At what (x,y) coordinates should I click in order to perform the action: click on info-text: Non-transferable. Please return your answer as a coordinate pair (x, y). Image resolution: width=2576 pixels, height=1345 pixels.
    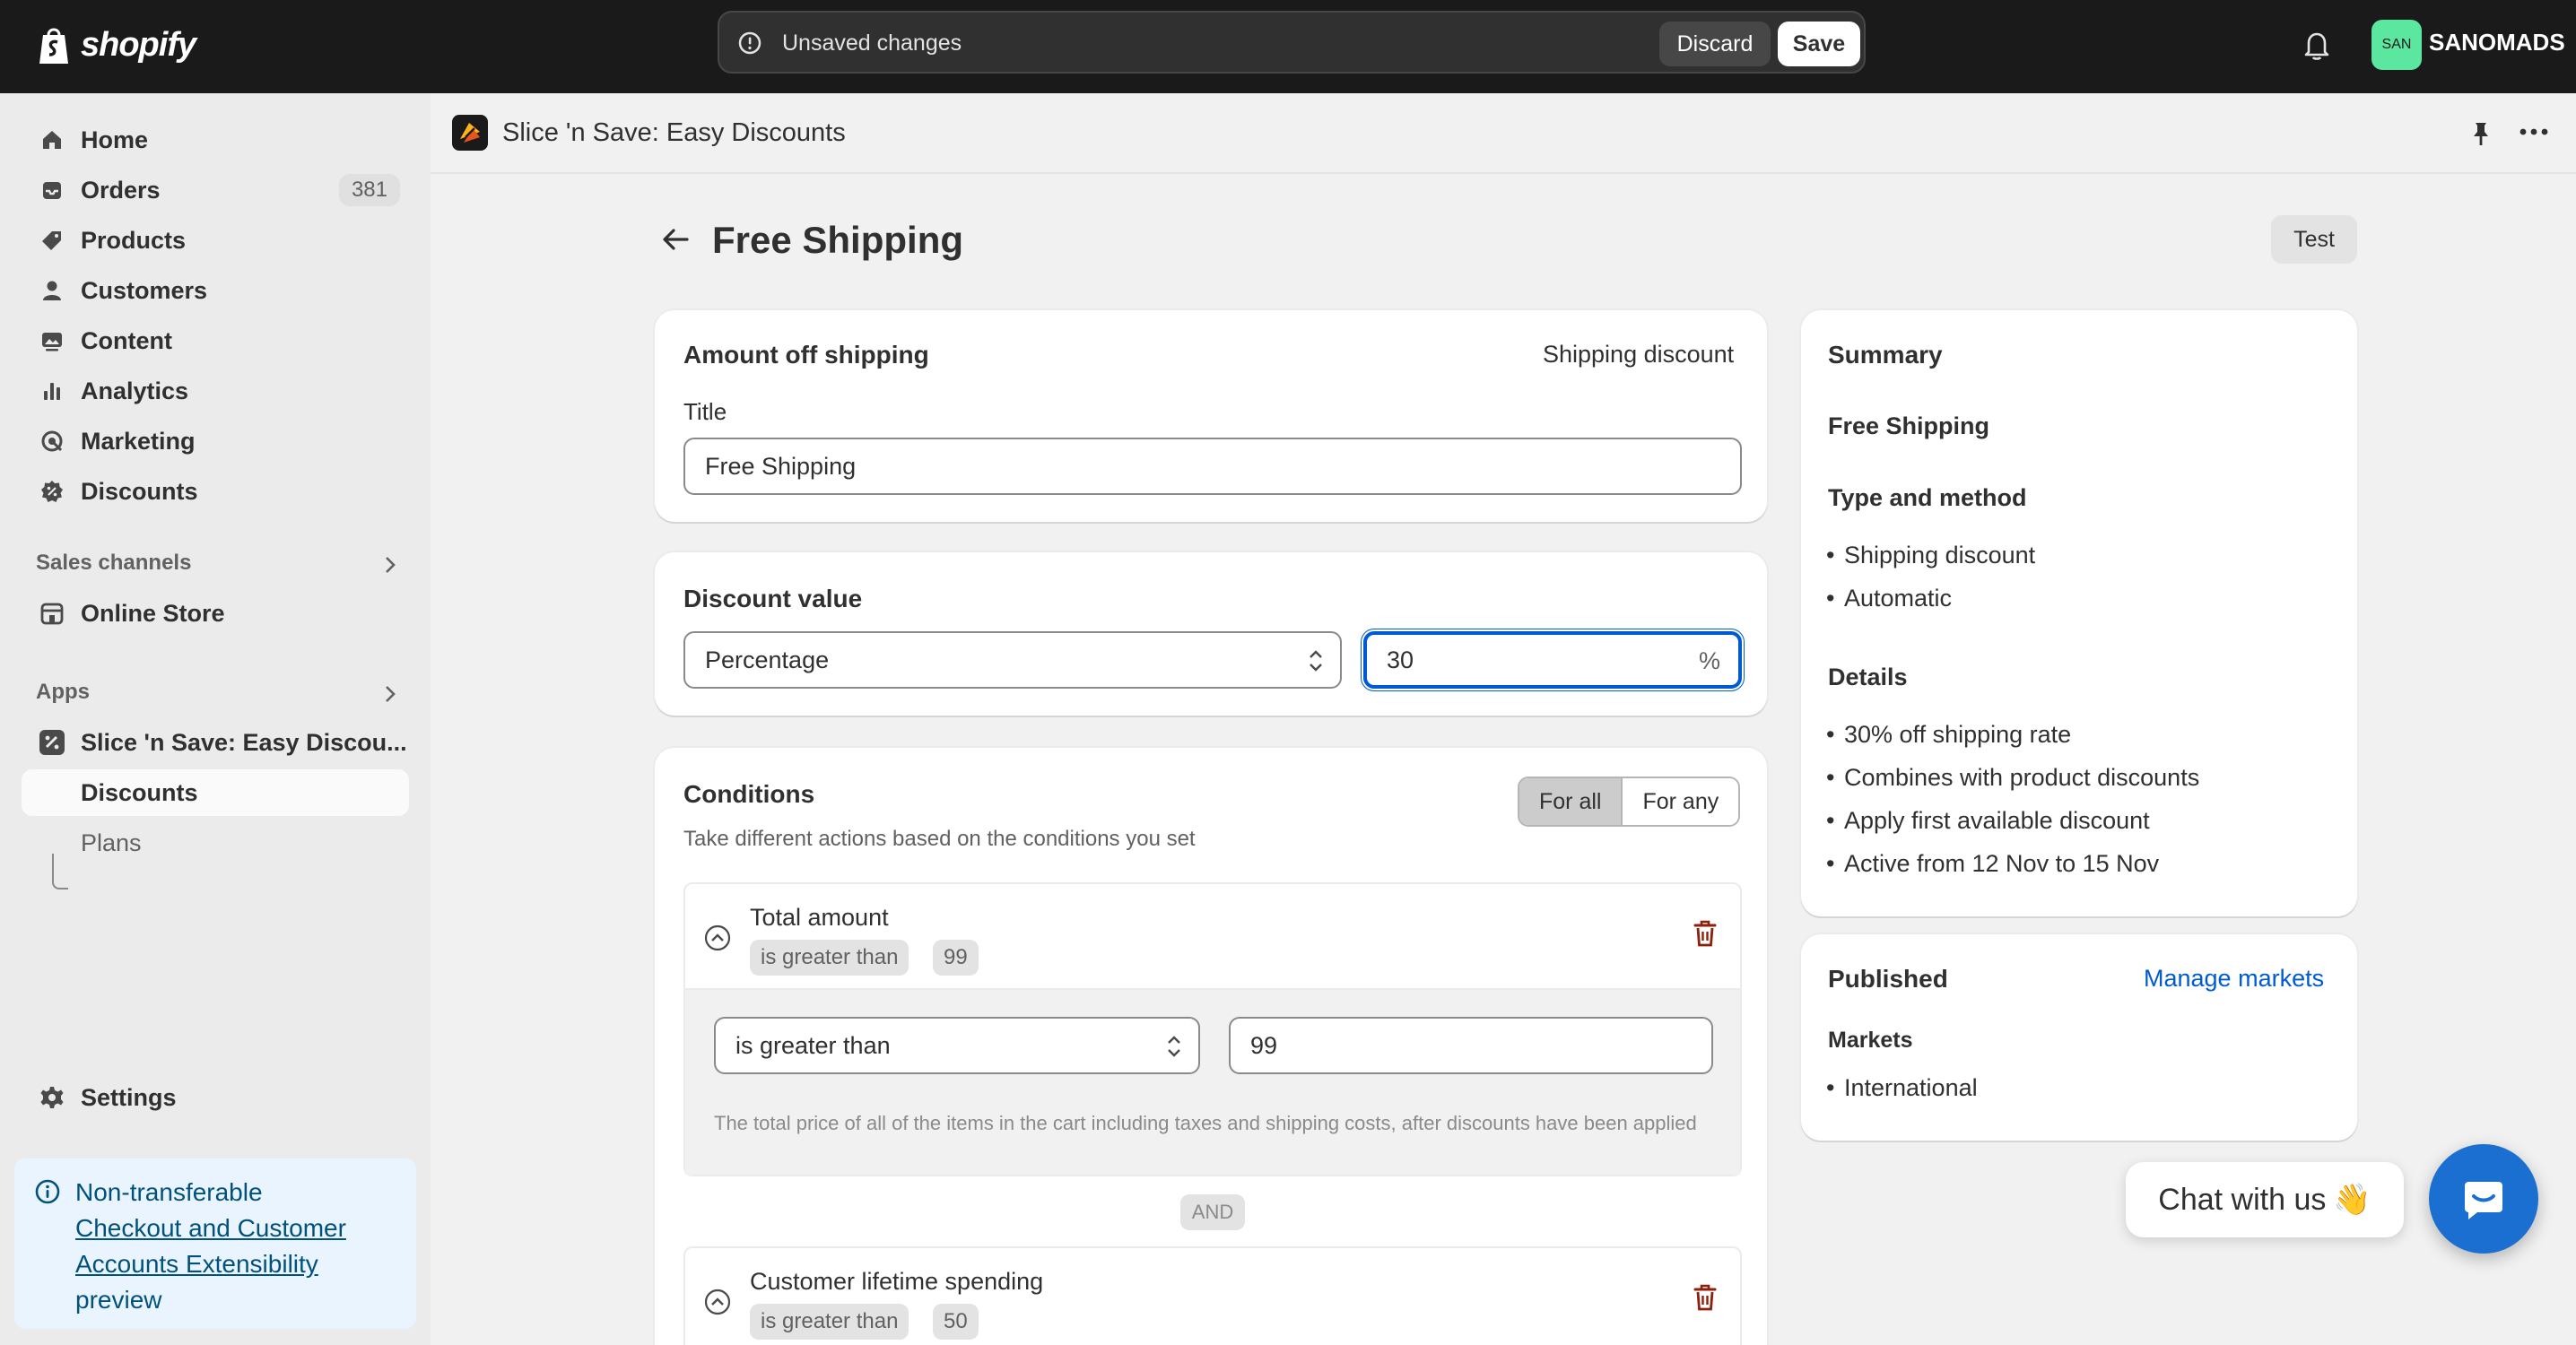
    Looking at the image, I should click on (169, 1192).